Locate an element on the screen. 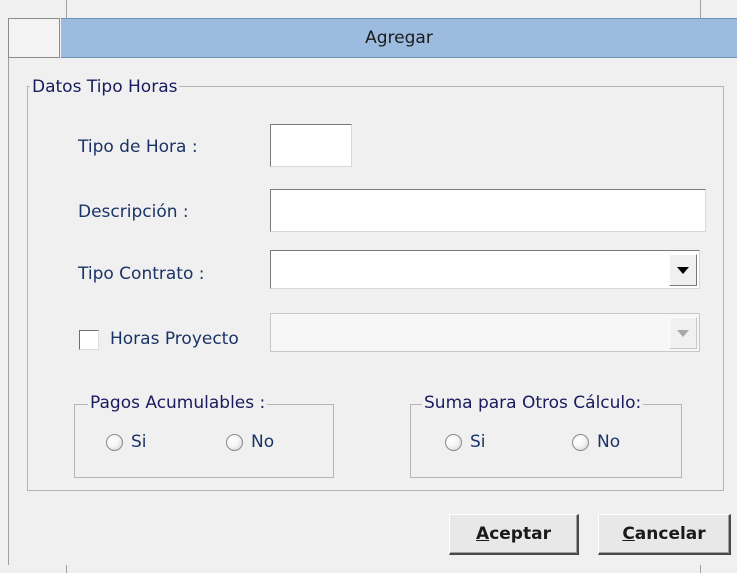 This screenshot has height=573, width=737. suma-otros-title: Suma para Otros Cálculo: is located at coordinates (533, 403).